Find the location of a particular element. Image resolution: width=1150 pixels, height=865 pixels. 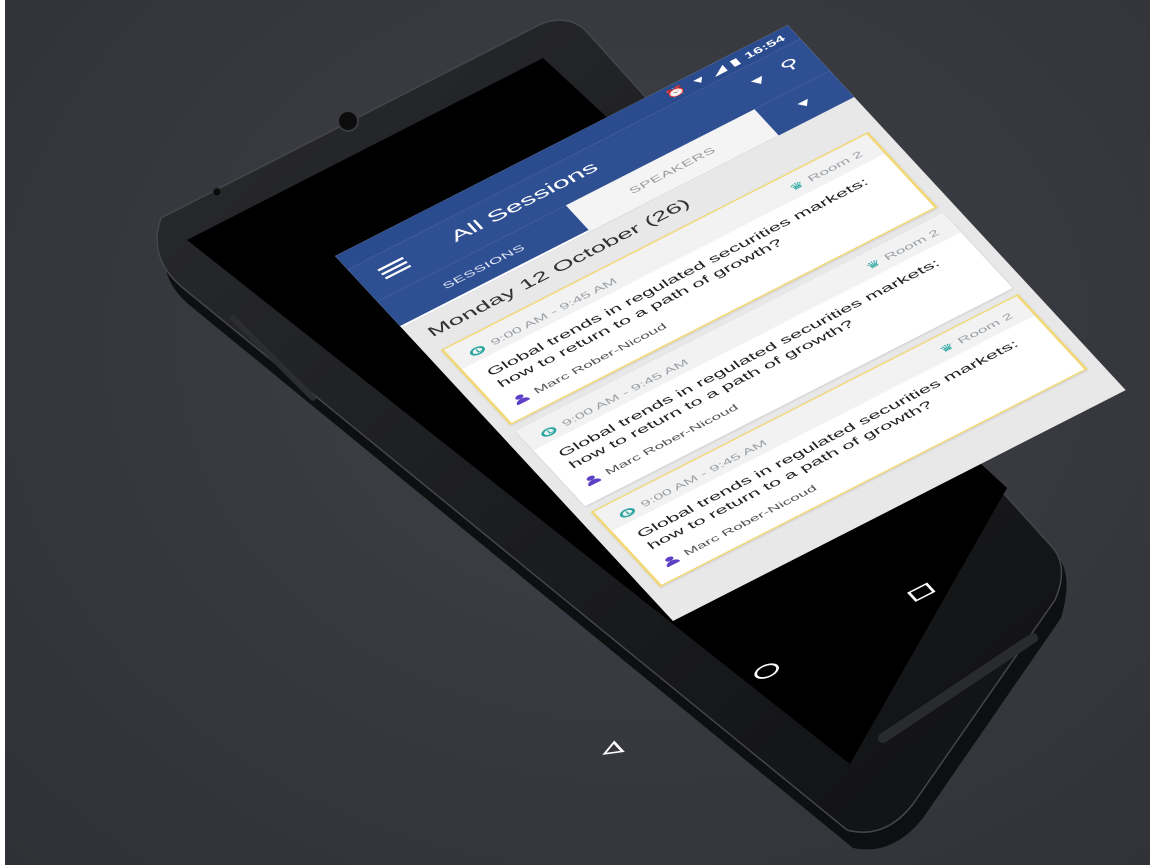

hamburger-menu-icon is located at coordinates (394, 268).